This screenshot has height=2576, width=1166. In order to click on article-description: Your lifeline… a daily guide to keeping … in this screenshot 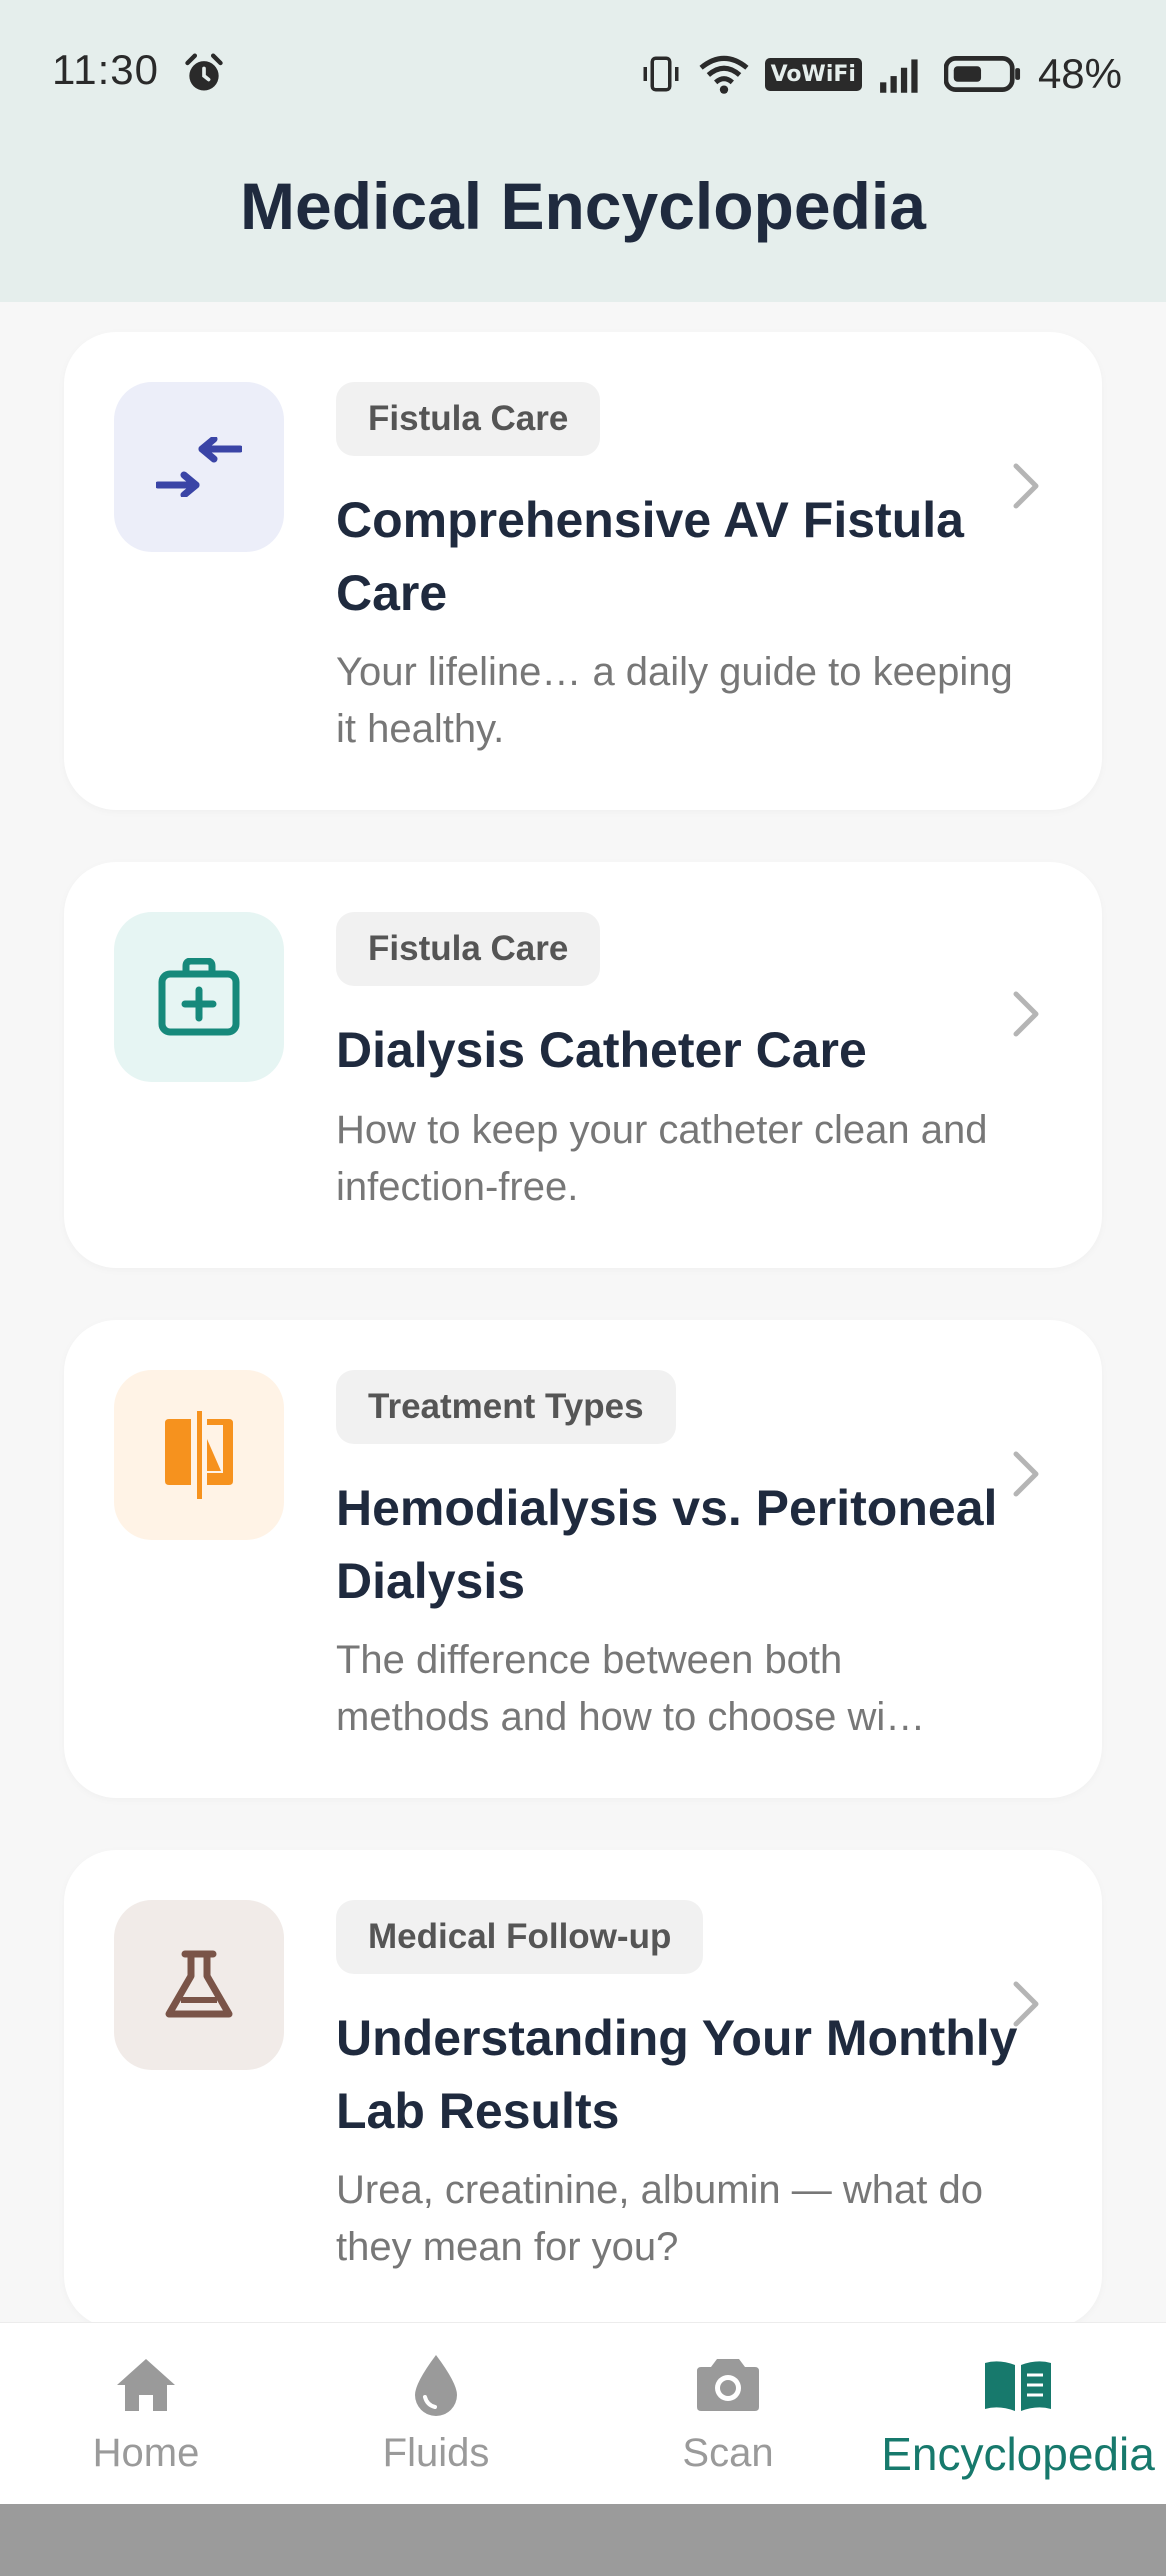, I will do `click(674, 700)`.